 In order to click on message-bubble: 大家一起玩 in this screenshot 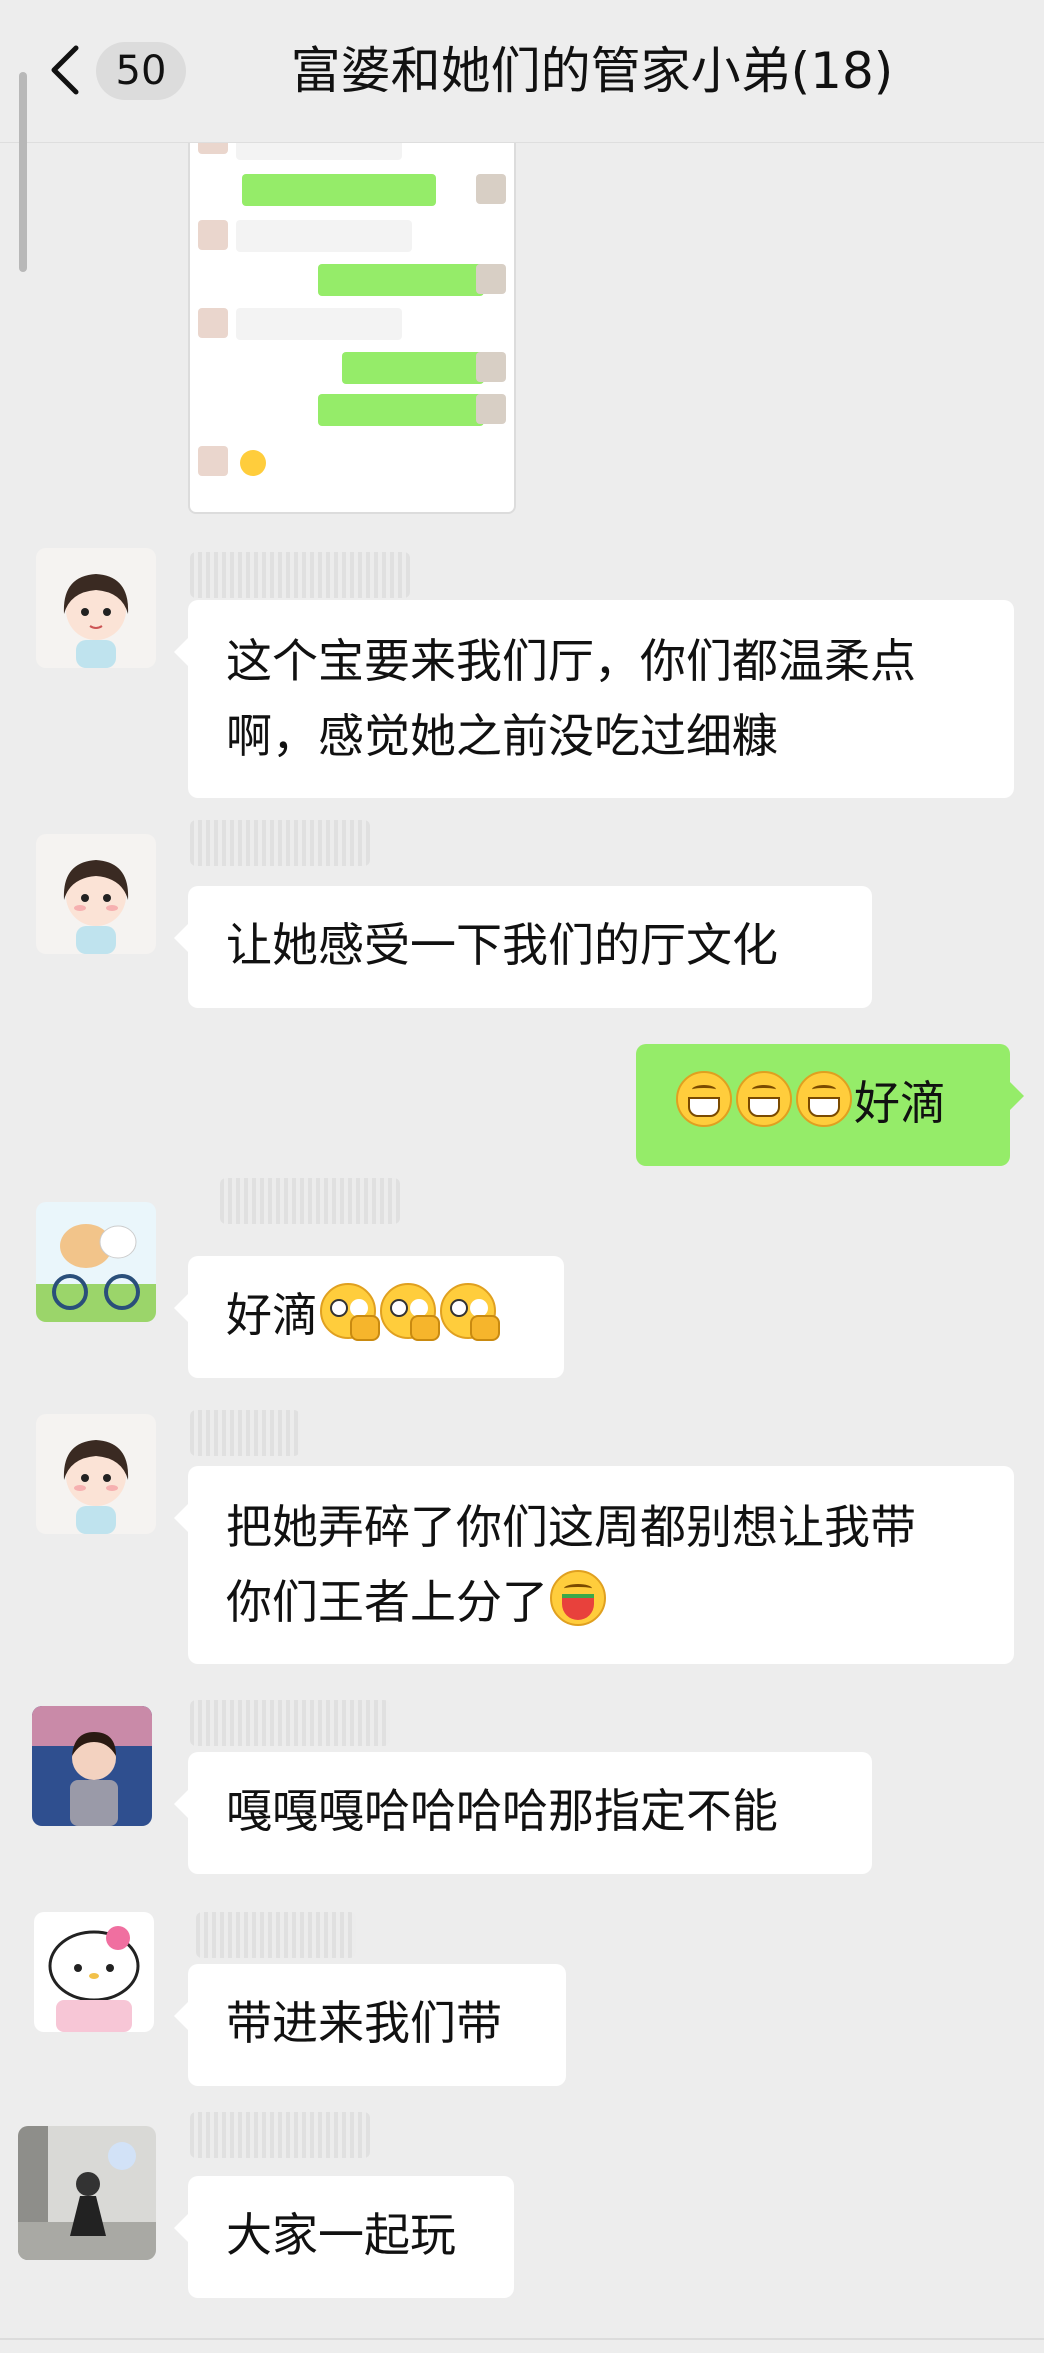, I will do `click(344, 2237)`.